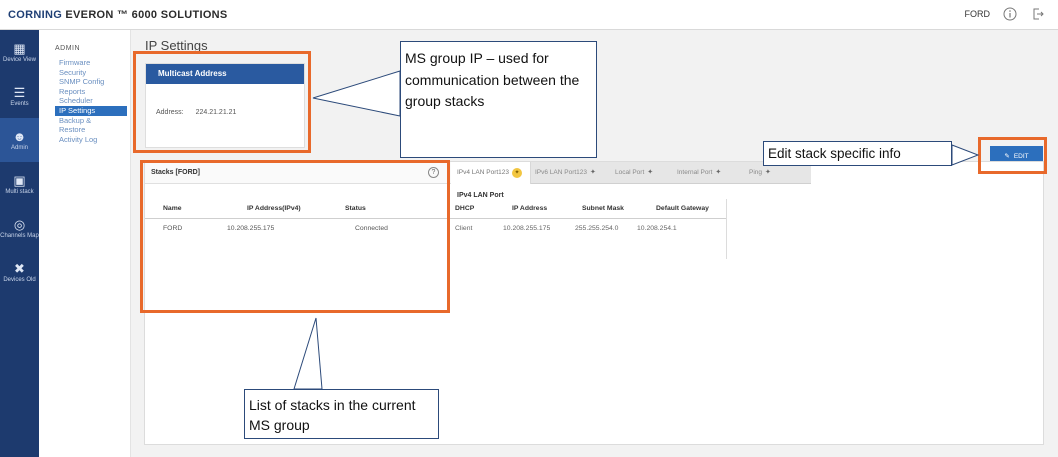 This screenshot has width=1058, height=457. I want to click on stack-icon: ▣, so click(19, 180).